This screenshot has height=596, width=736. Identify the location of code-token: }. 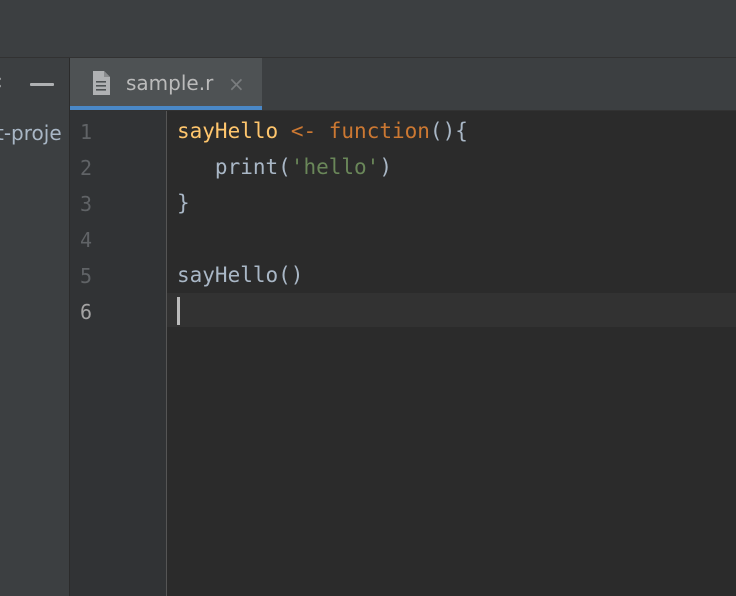
(183, 203).